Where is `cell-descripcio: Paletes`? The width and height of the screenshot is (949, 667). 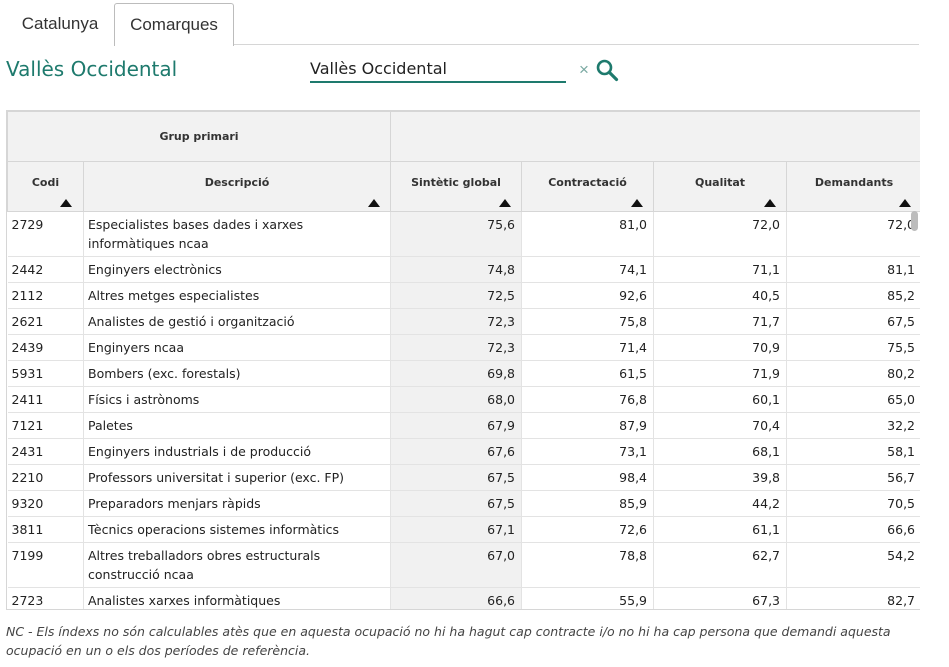 cell-descripcio: Paletes is located at coordinates (237, 425).